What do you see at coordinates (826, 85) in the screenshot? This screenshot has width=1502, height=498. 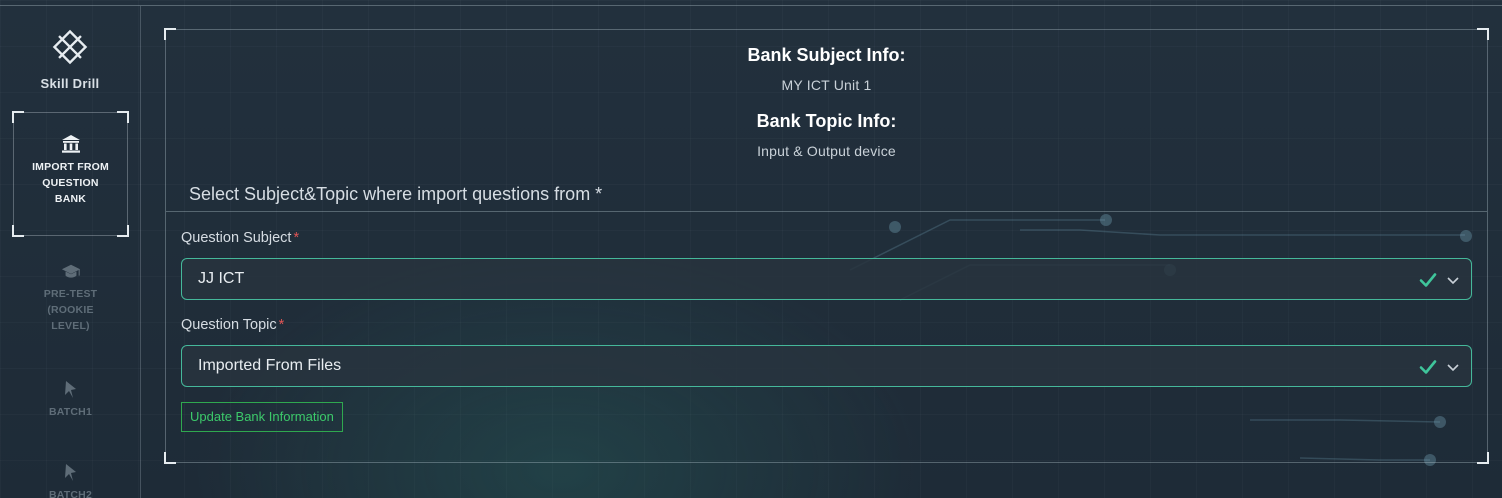 I see `bank-subject-info-value: MY ICT Unit 1` at bounding box center [826, 85].